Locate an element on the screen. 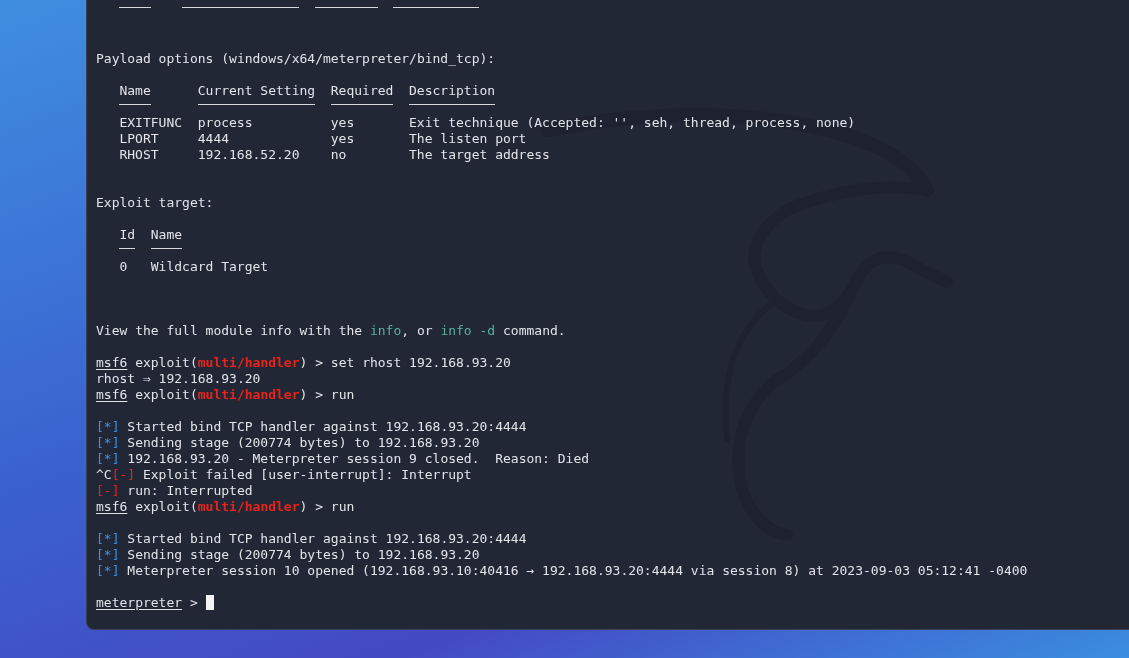 Image resolution: width=1129 pixels, height=658 pixels. table-cell: Exit technique (Accepted: '', seh, thread, process, none) is located at coordinates (632, 123).